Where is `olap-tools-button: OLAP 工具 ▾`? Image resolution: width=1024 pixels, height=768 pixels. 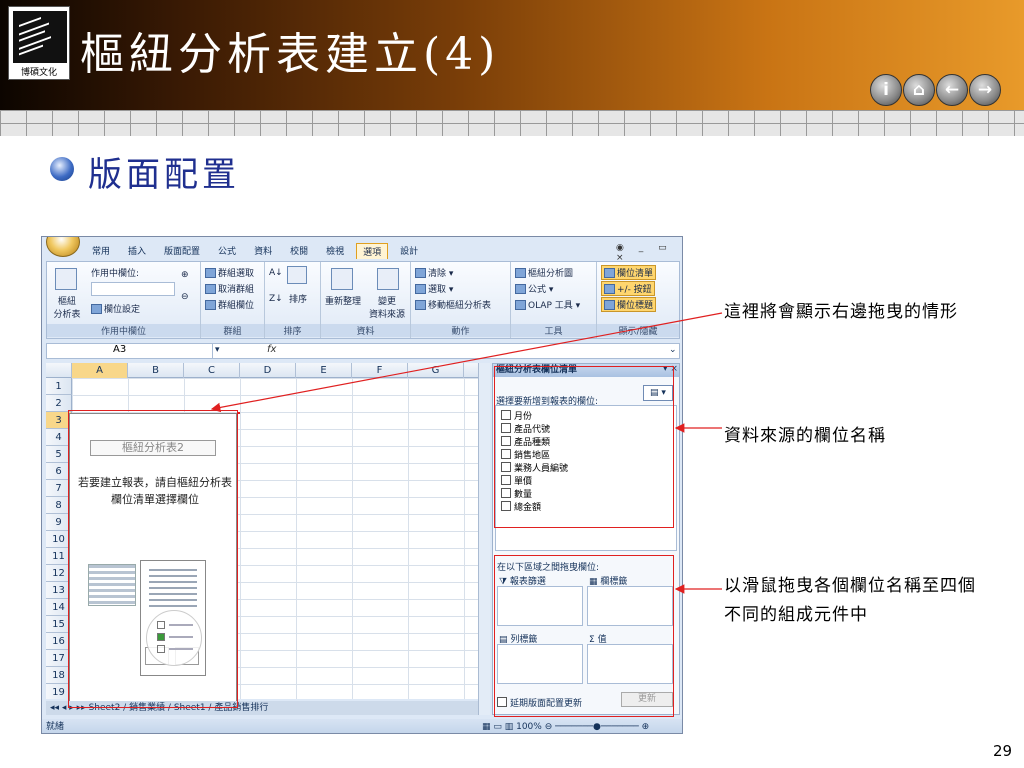 olap-tools-button: OLAP 工具 ▾ is located at coordinates (547, 304).